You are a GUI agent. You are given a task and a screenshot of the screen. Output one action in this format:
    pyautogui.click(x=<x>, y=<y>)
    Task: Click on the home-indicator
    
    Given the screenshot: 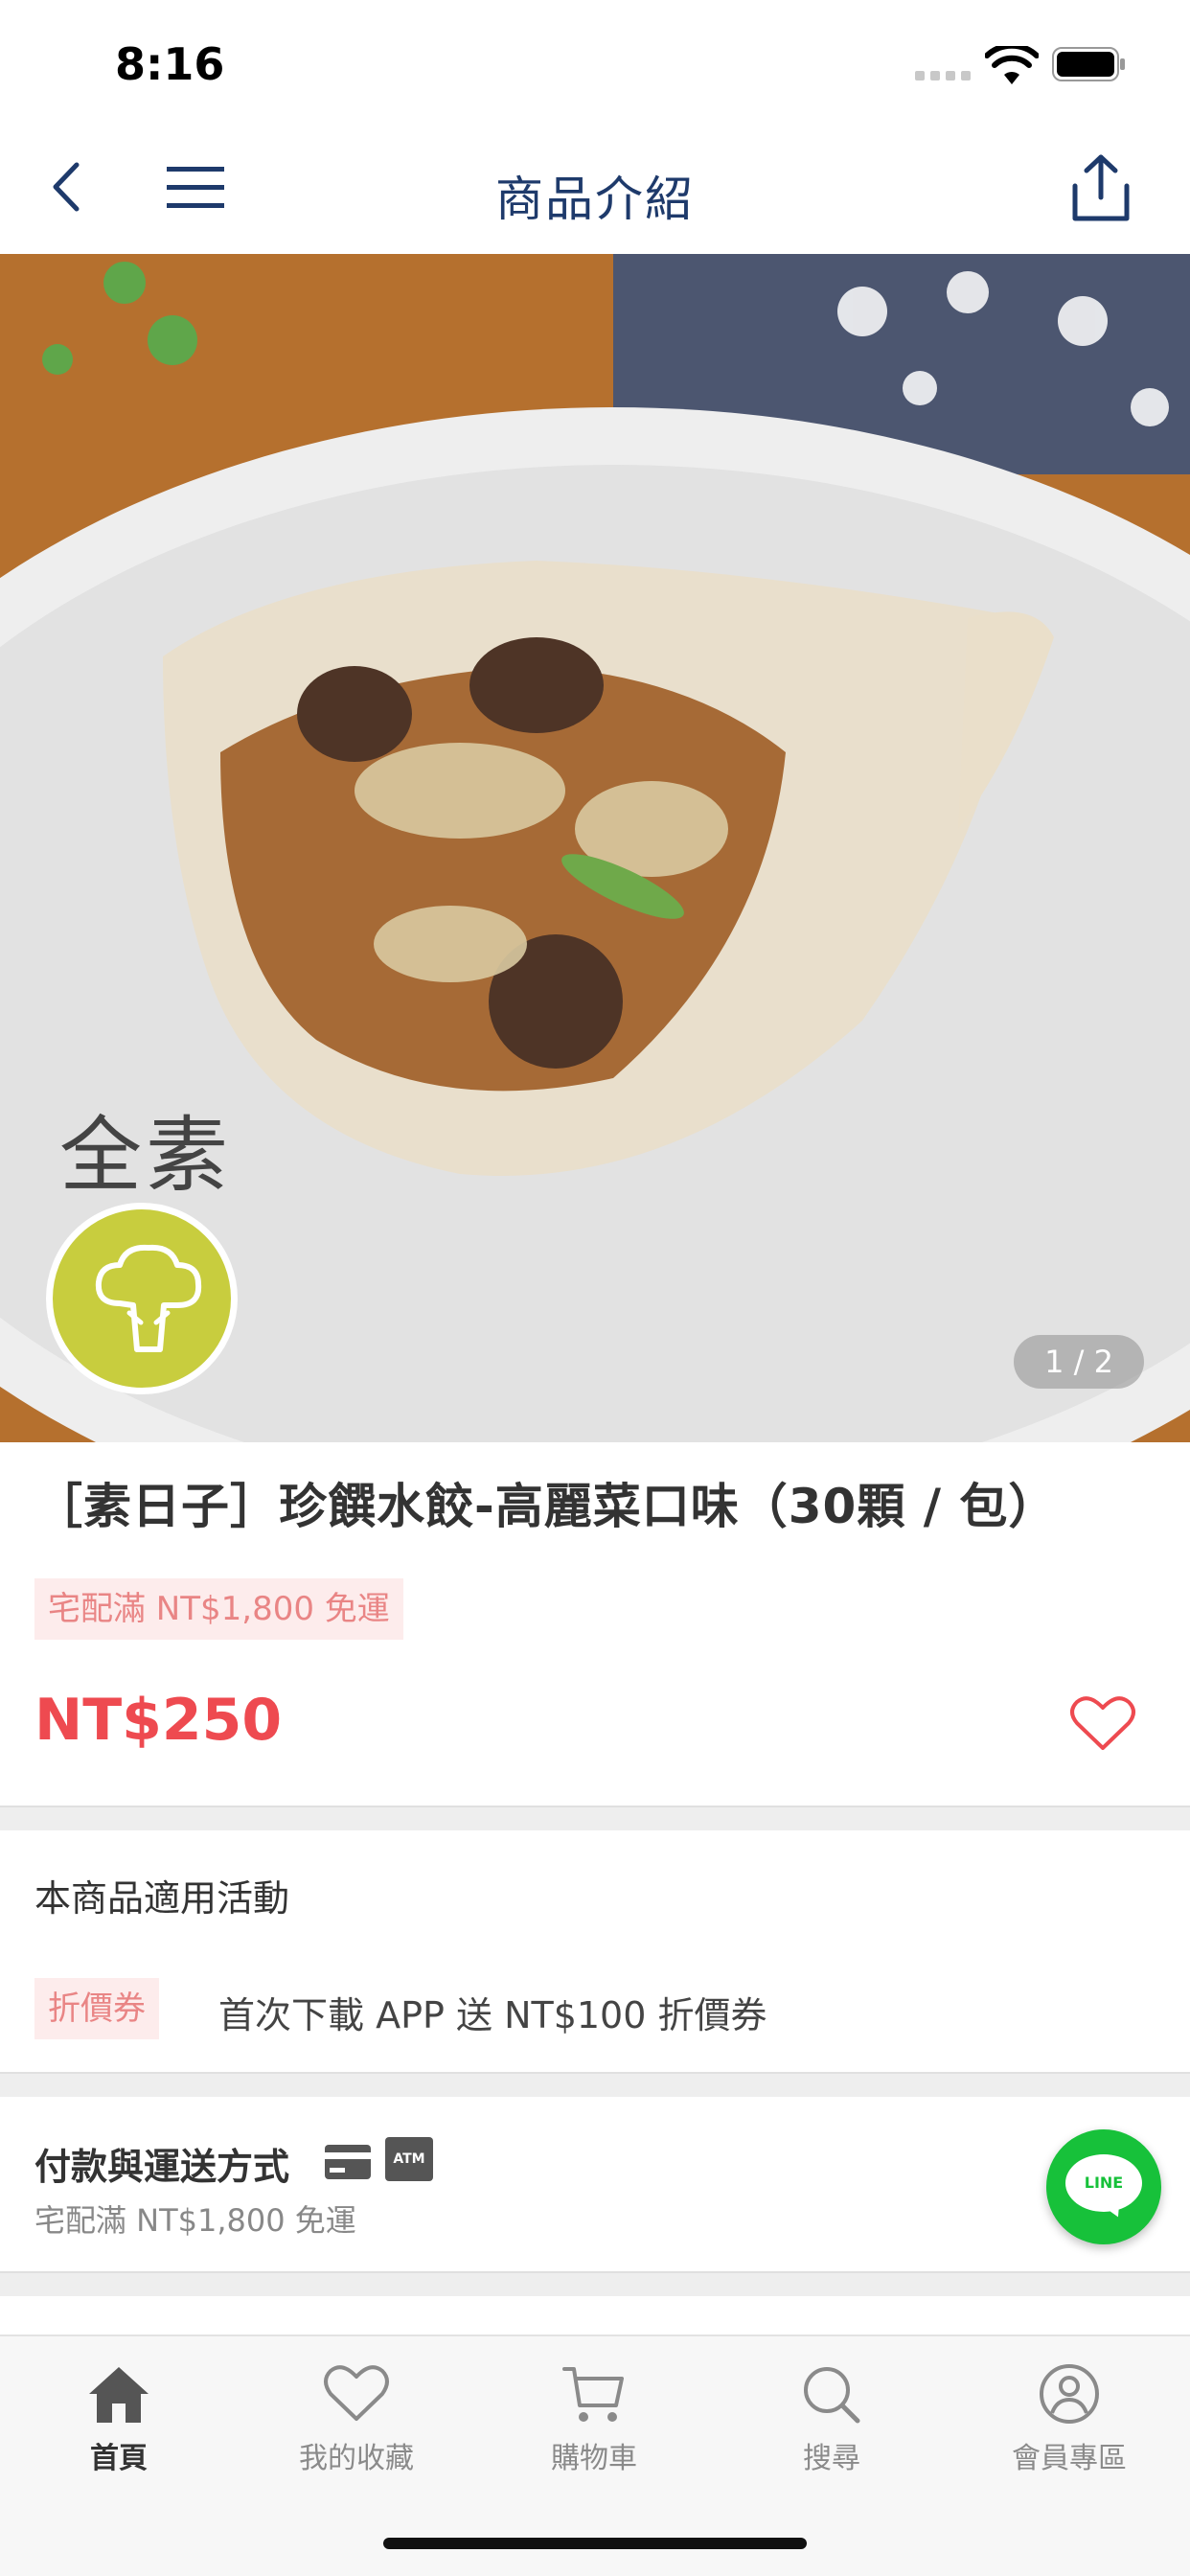 What is the action you would take?
    pyautogui.click(x=595, y=2543)
    